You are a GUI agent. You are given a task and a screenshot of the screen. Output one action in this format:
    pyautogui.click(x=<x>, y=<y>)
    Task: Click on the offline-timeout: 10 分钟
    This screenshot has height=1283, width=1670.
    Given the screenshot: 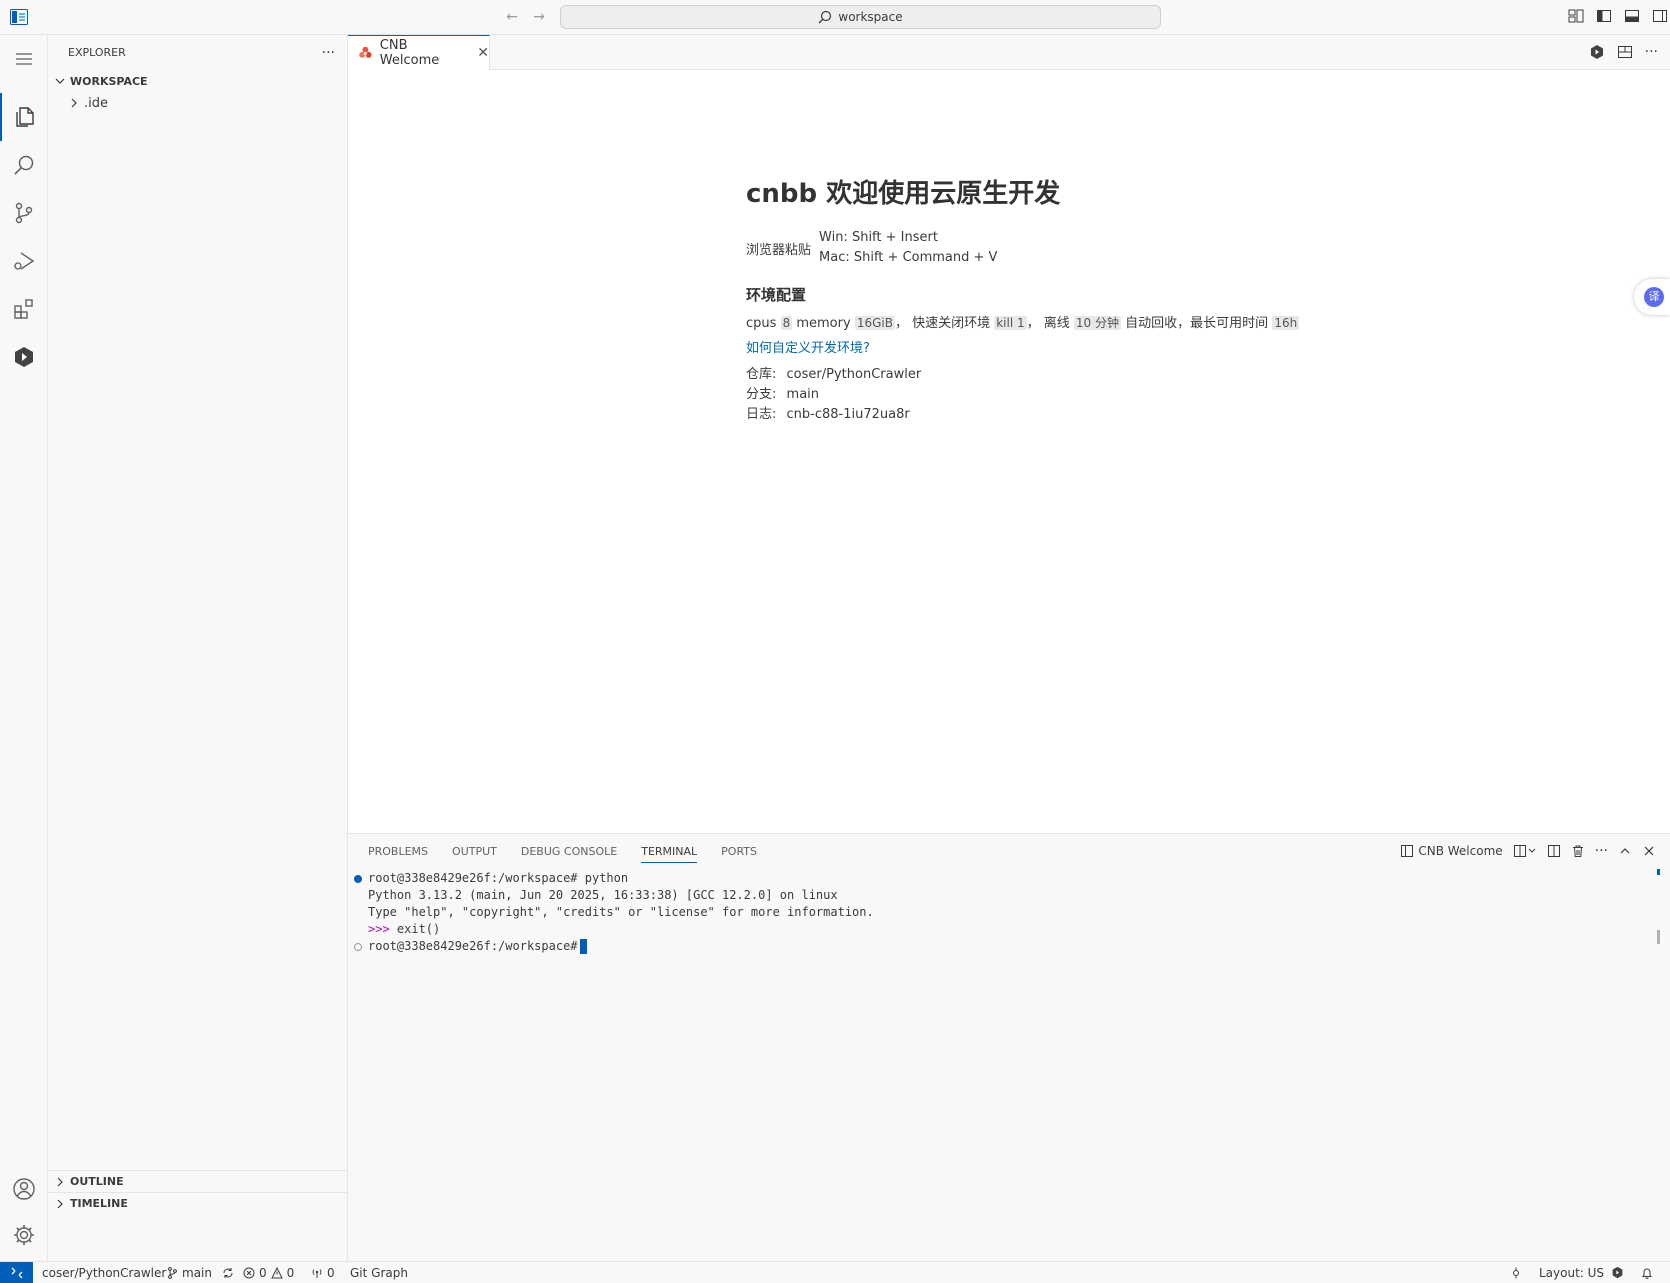 What is the action you would take?
    pyautogui.click(x=1097, y=323)
    